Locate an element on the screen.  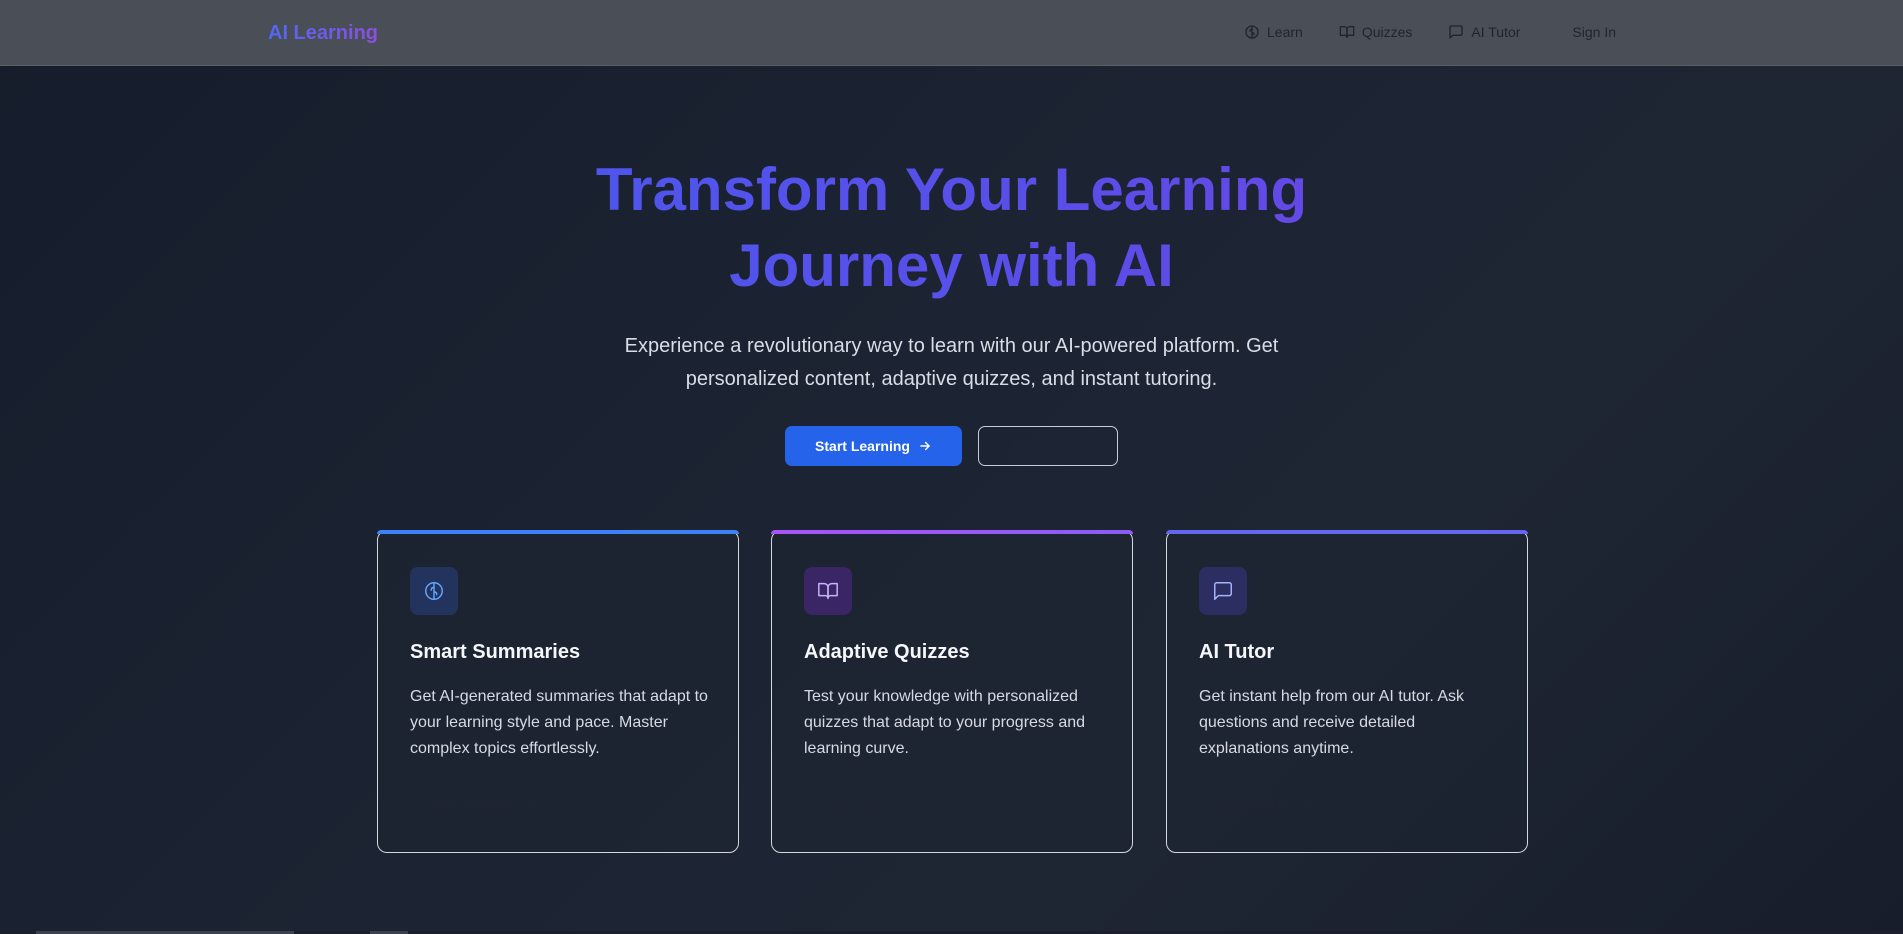
start-learning-label: Start Learning is located at coordinates (862, 446).